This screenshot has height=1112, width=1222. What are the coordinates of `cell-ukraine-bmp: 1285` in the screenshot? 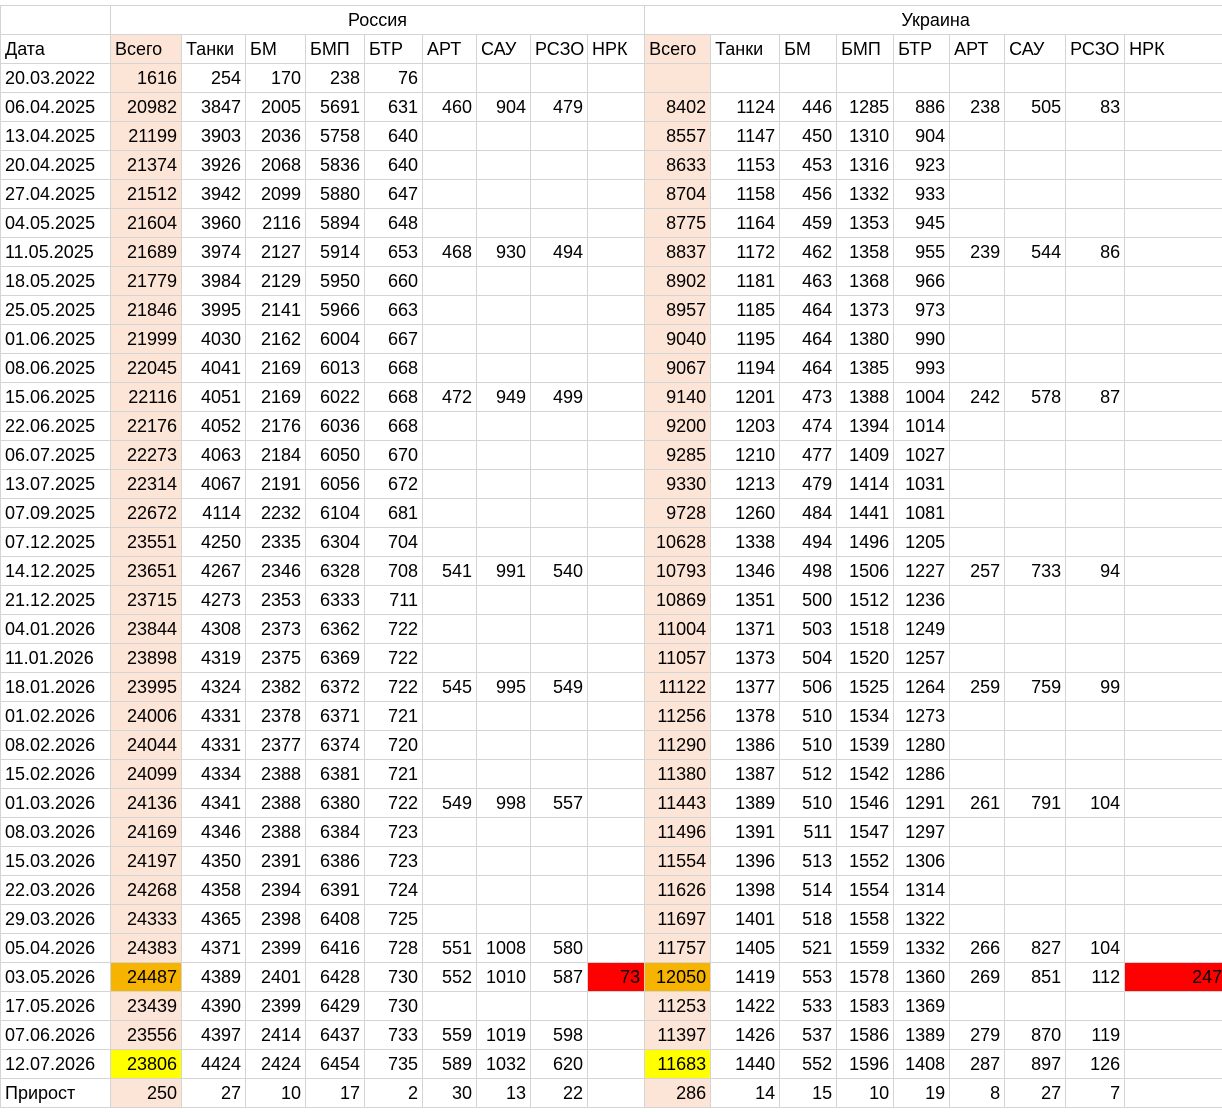 It's located at (865, 107).